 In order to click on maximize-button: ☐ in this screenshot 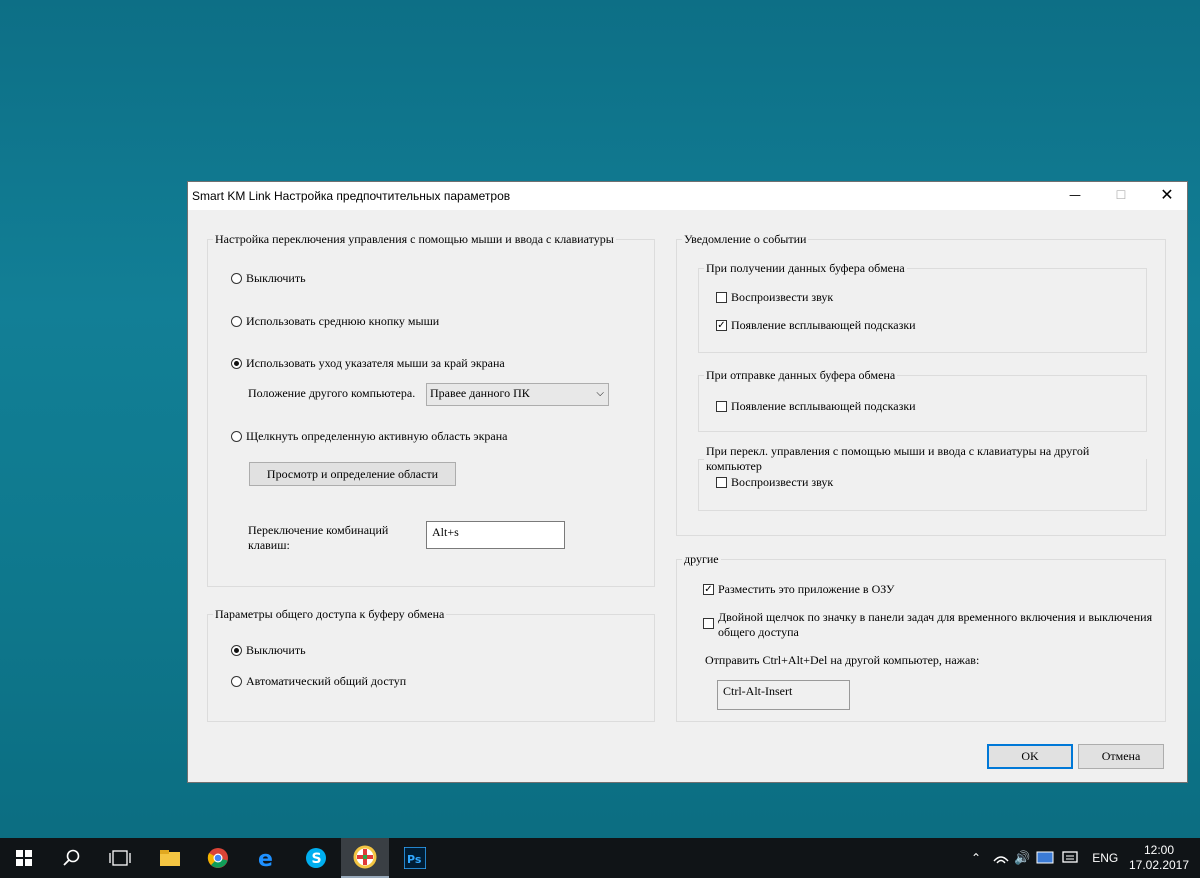, I will do `click(1121, 196)`.